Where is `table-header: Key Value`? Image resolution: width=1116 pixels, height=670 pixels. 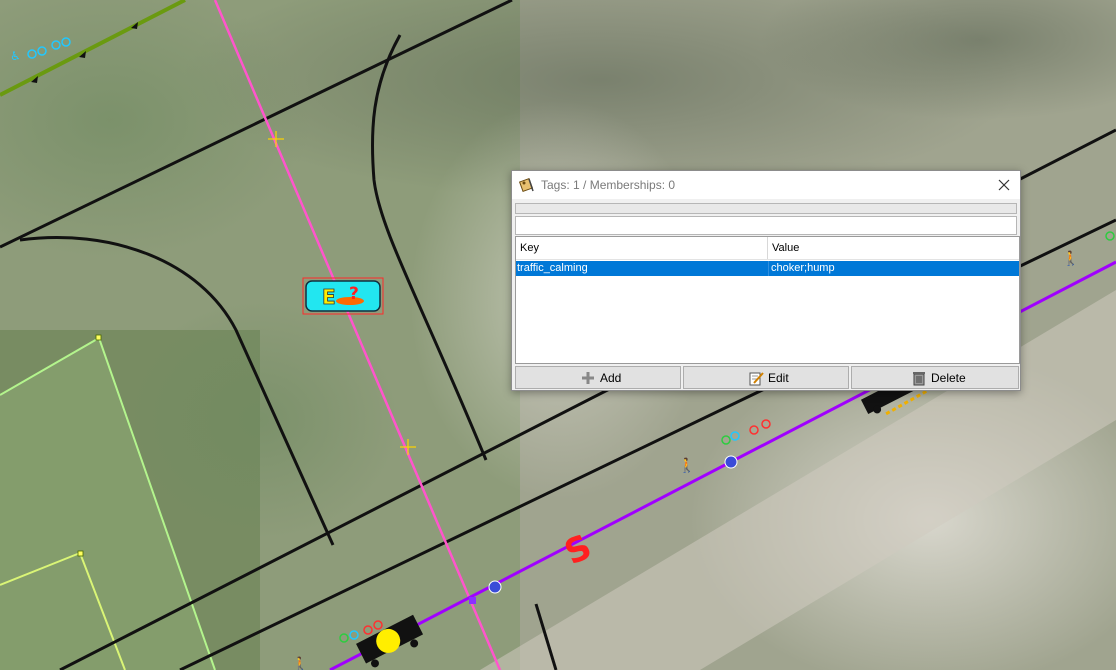 table-header: Key Value is located at coordinates (767, 248).